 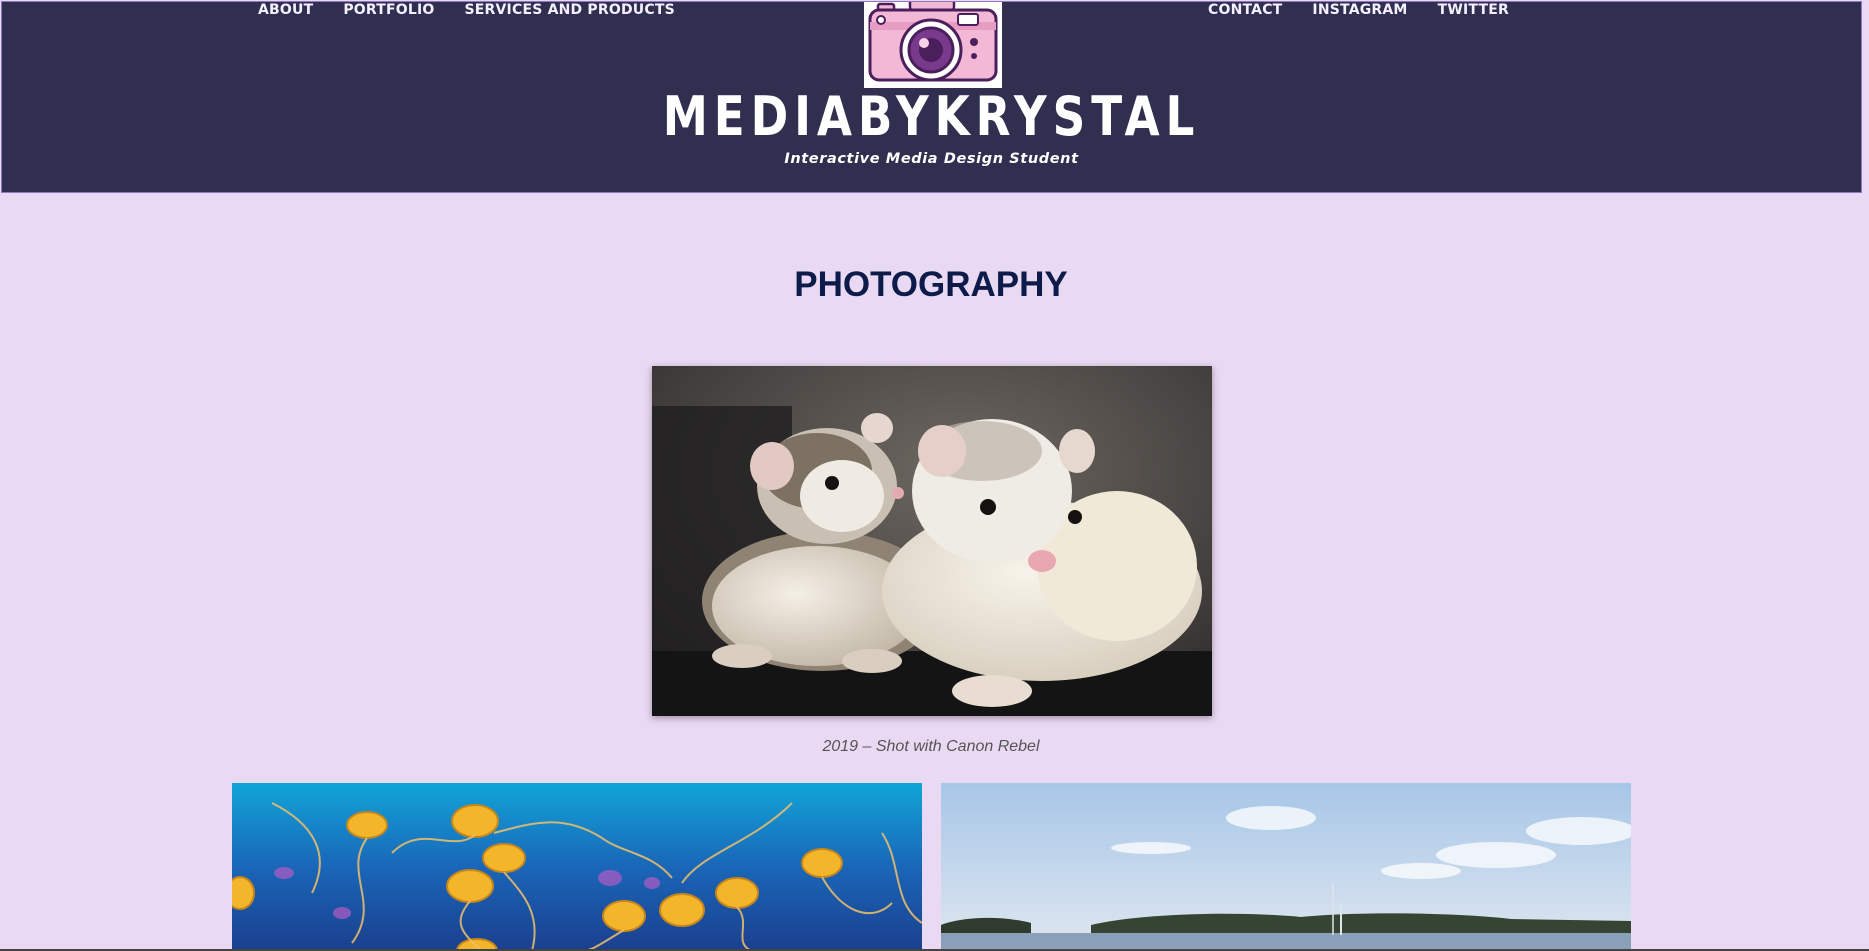 I want to click on camera-icon, so click(x=933, y=45).